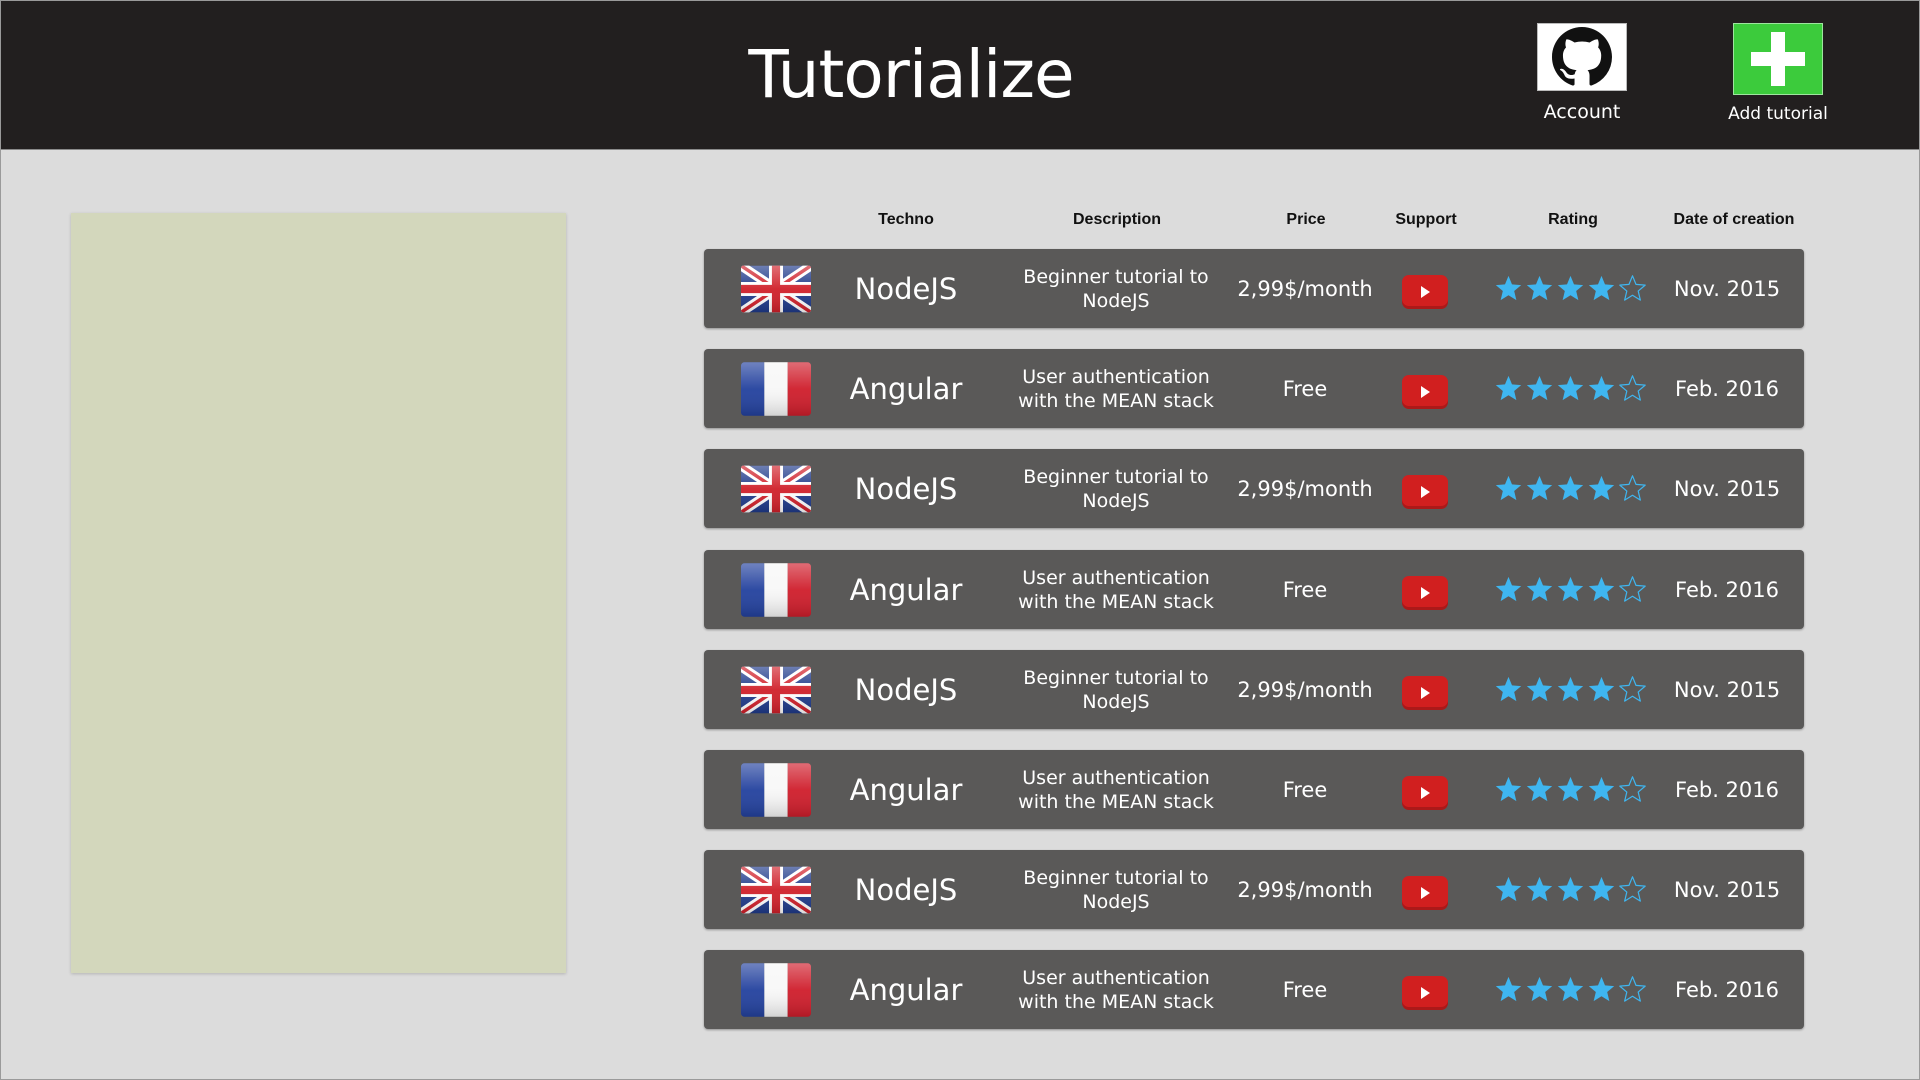  I want to click on github-icon, so click(1582, 56).